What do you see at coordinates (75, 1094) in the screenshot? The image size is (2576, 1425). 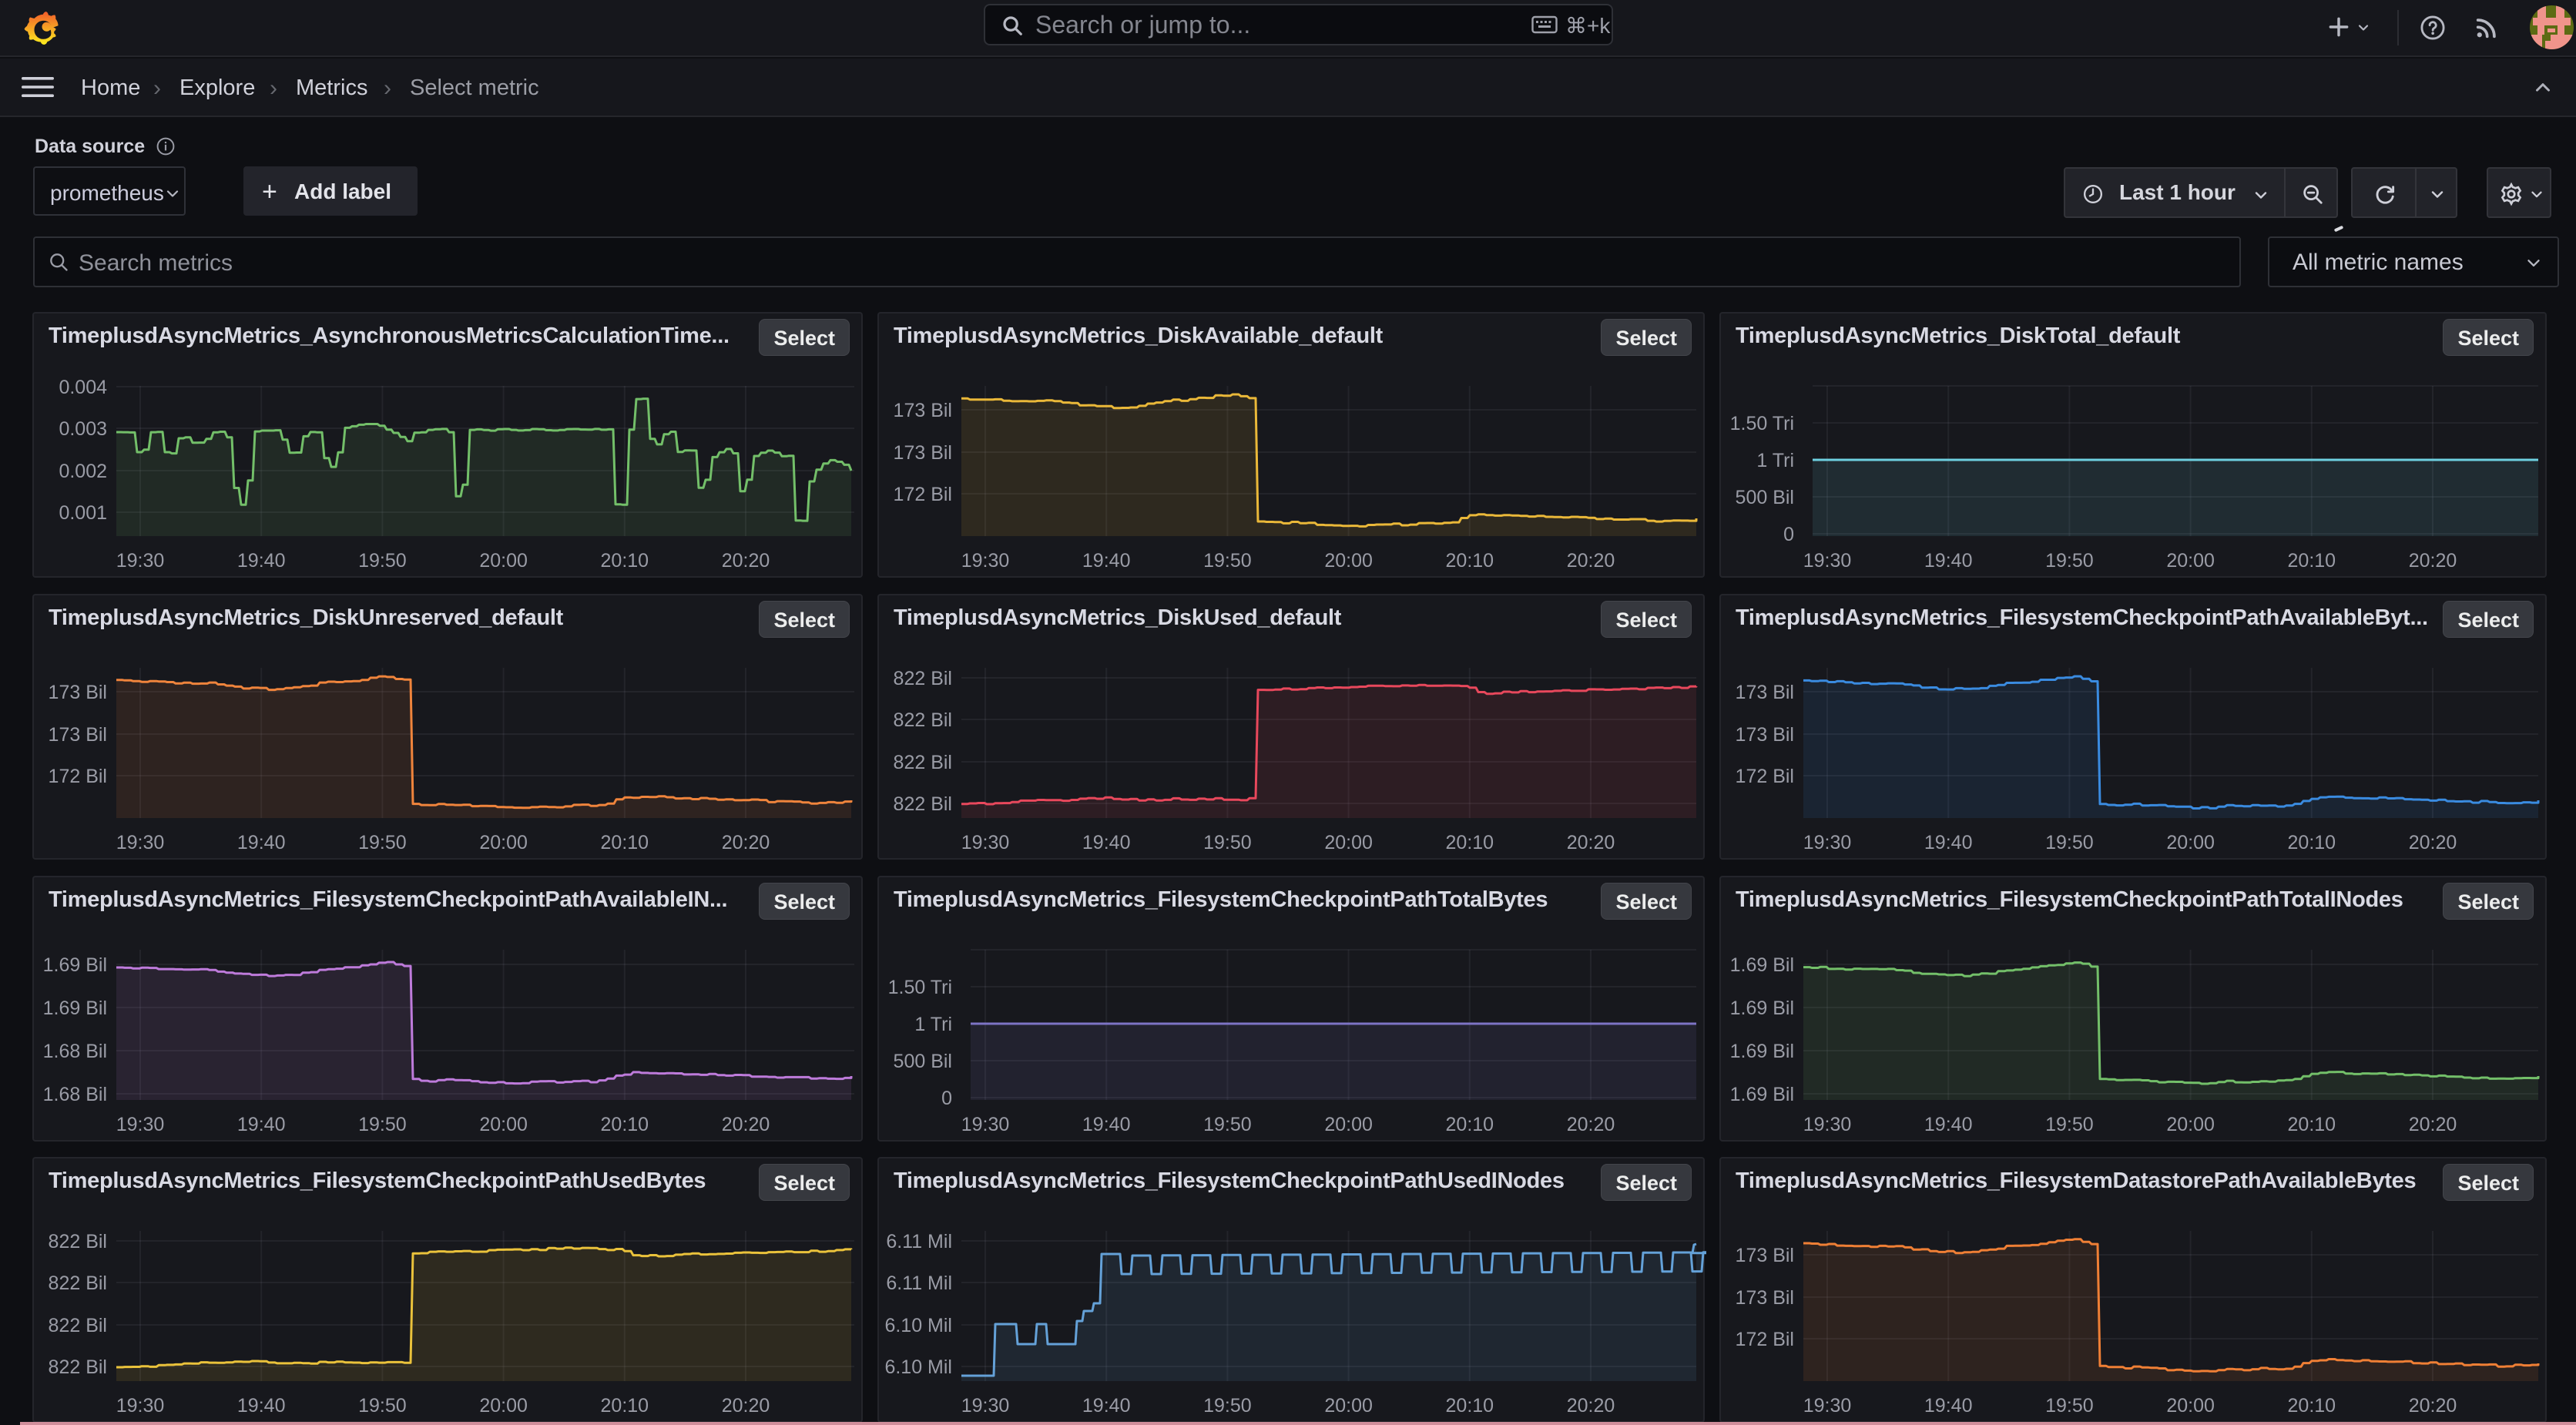 I see `svg-text: 1.68 Bil` at bounding box center [75, 1094].